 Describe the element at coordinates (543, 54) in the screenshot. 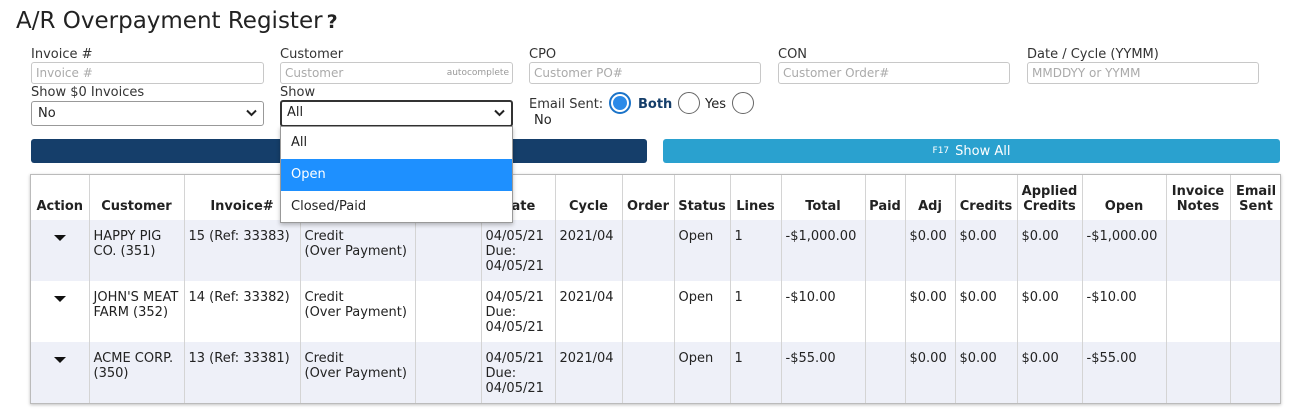

I see `cpo-label: CPO` at that location.